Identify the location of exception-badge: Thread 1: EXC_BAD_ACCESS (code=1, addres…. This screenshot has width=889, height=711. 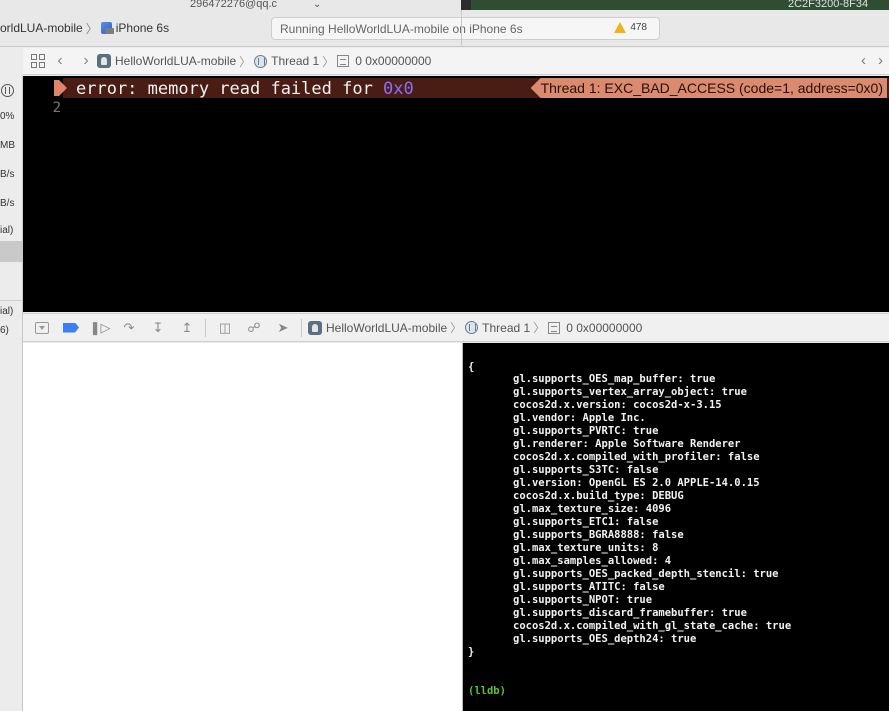
(708, 88).